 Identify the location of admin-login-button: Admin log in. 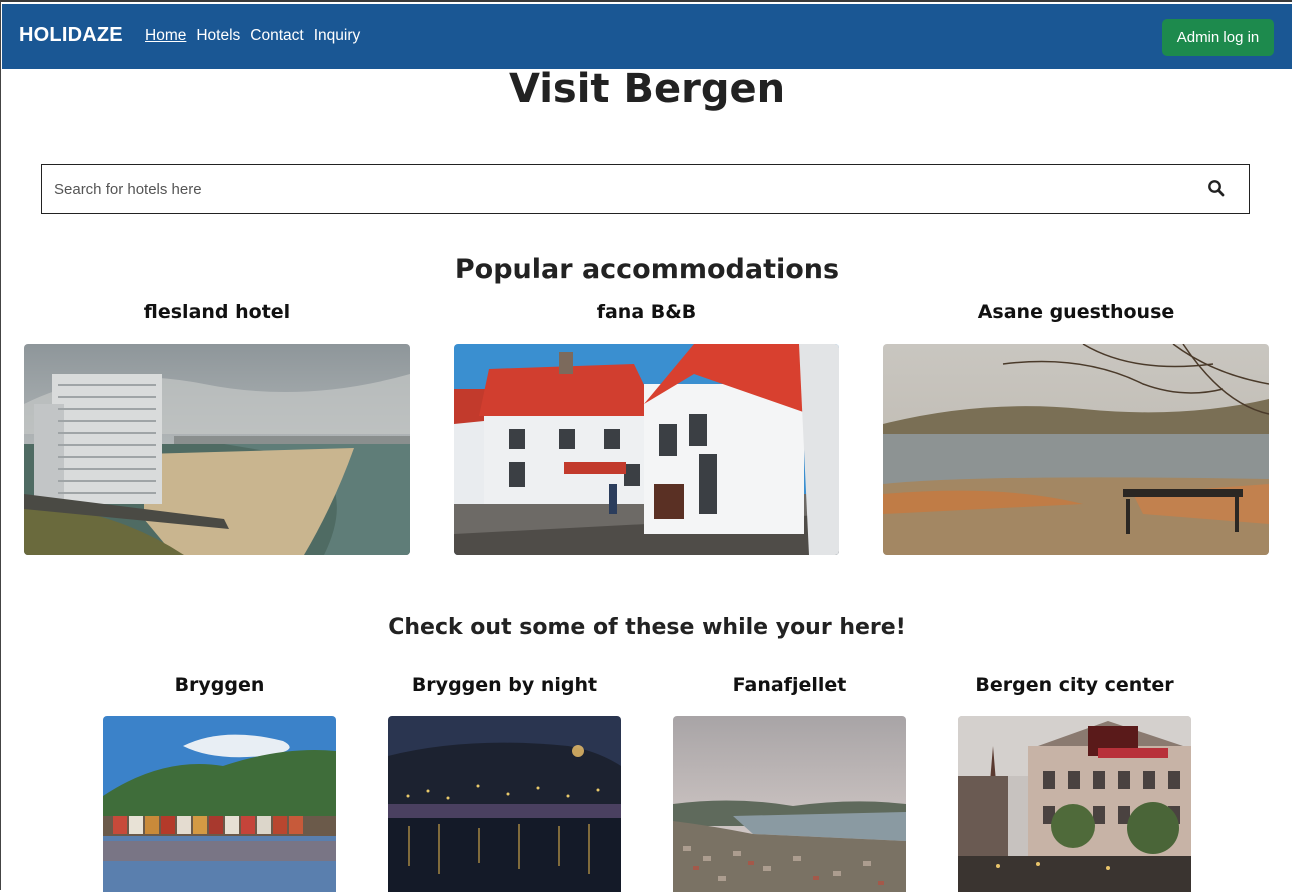
(1218, 37).